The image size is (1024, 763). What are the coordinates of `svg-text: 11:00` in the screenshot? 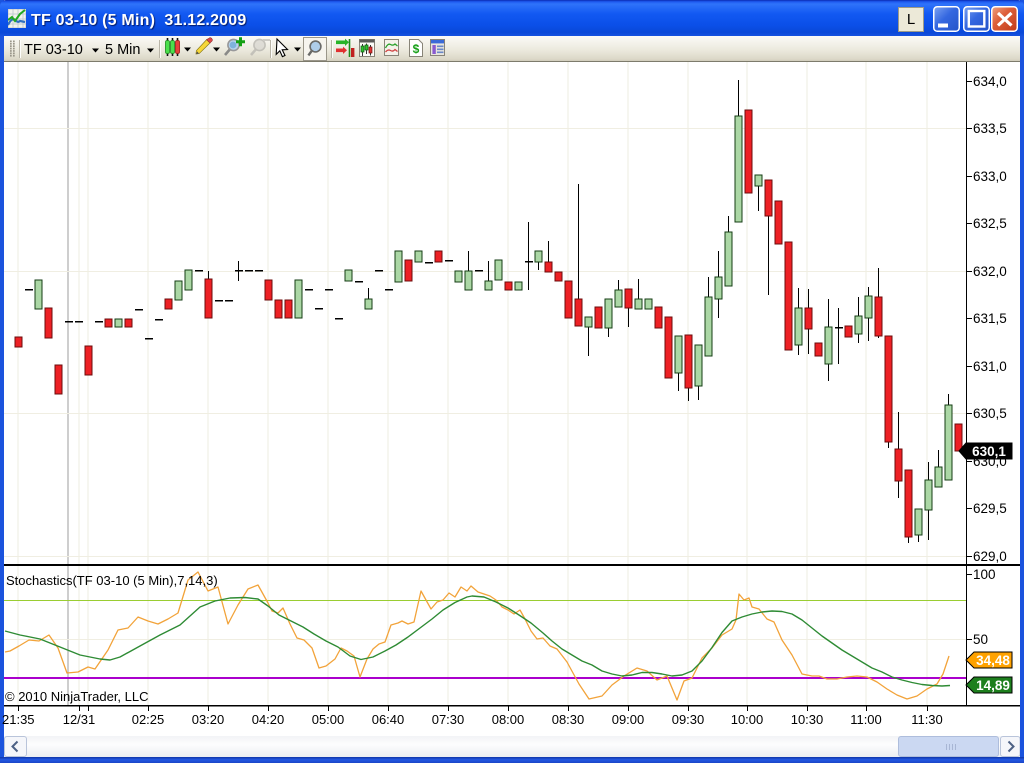 It's located at (866, 719).